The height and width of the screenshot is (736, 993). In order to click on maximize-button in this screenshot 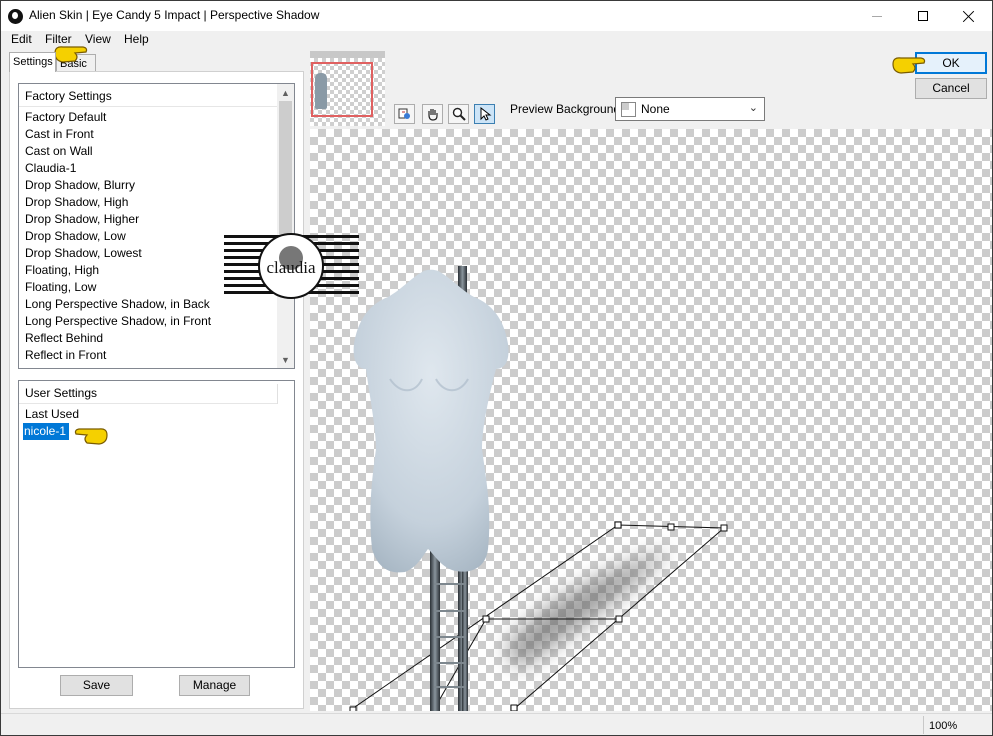, I will do `click(923, 16)`.